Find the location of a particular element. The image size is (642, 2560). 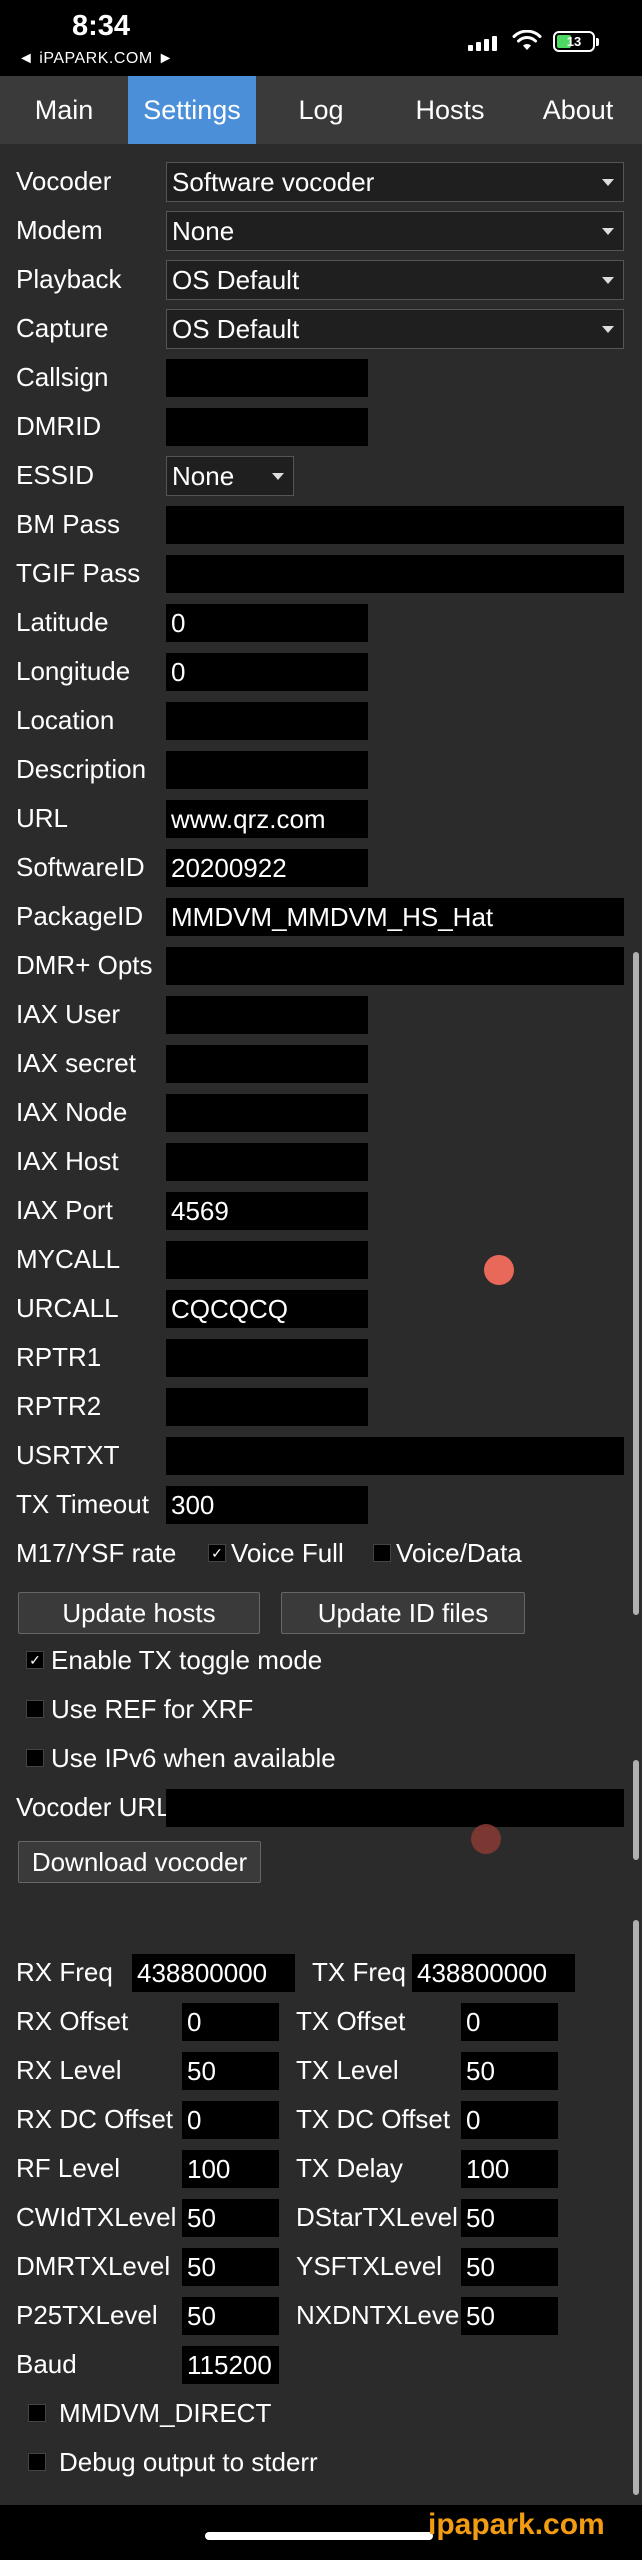

iax-secret-input is located at coordinates (267, 1064).